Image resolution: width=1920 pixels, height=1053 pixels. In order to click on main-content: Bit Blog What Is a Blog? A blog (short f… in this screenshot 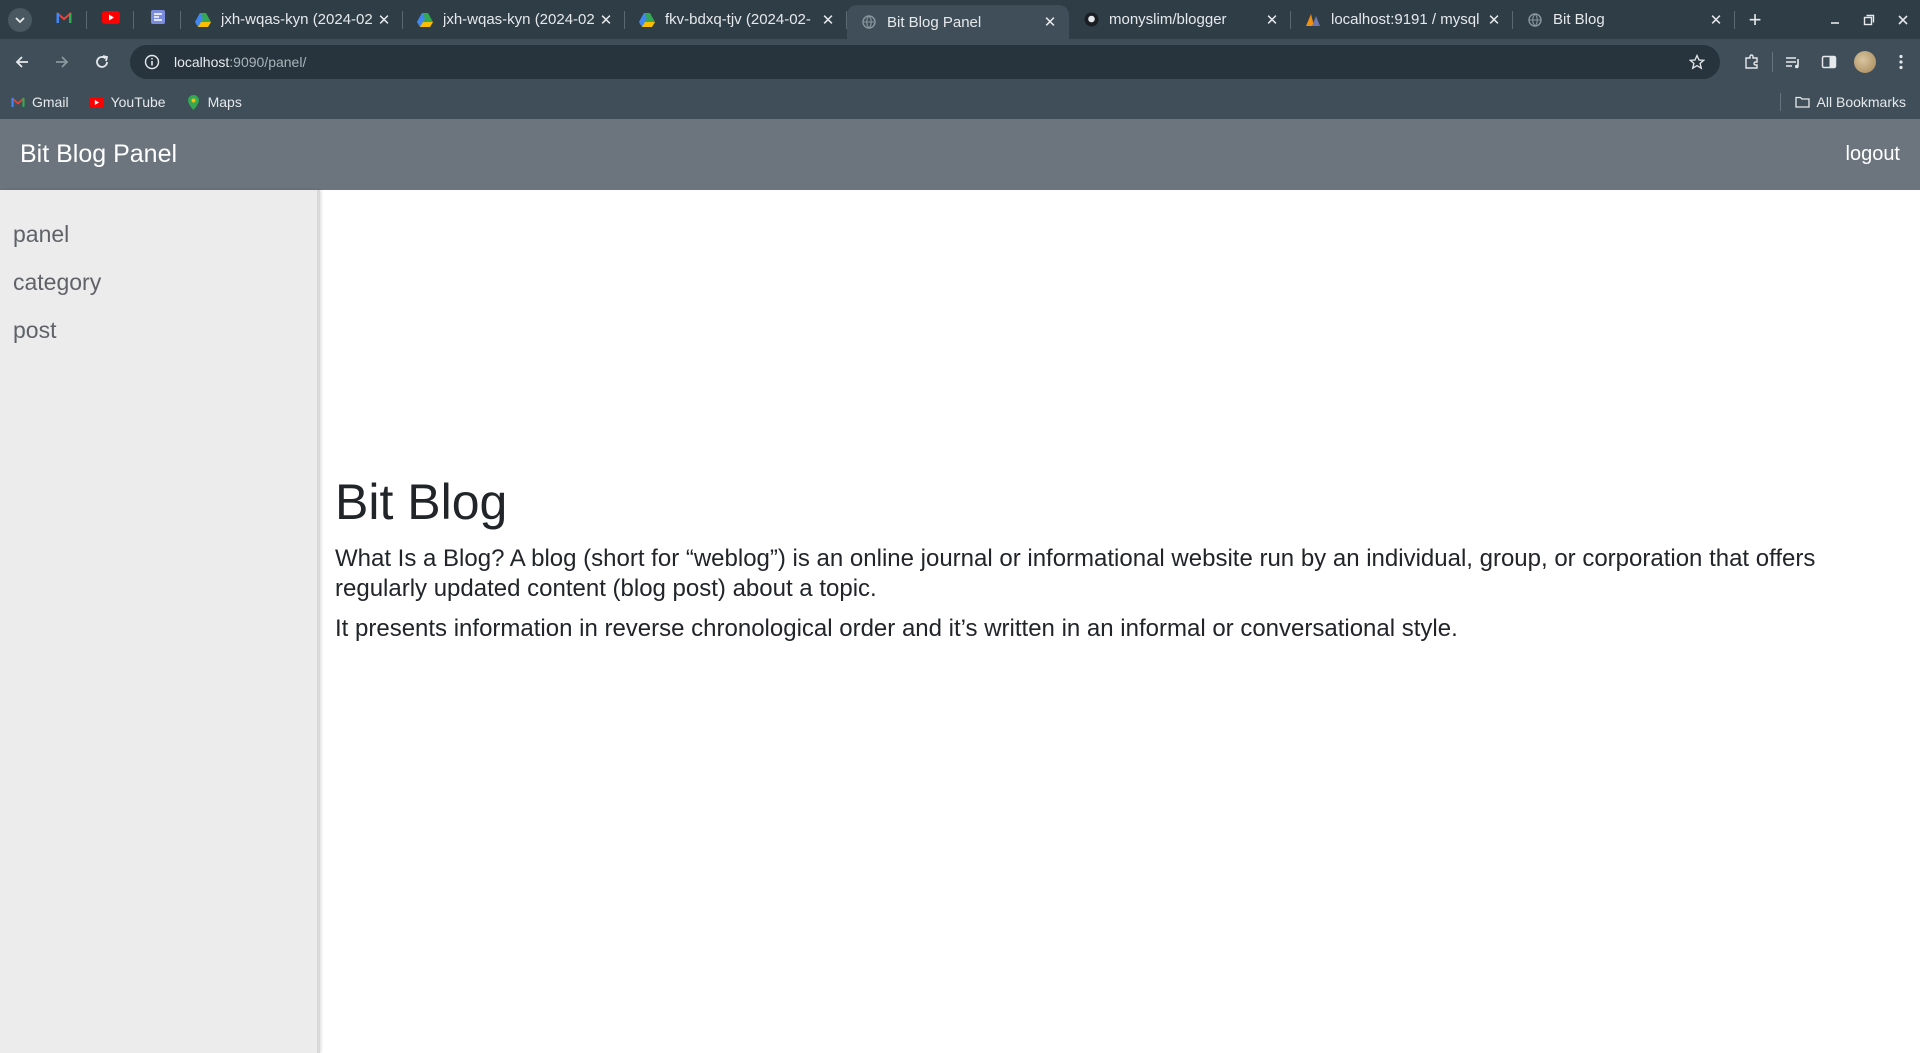, I will do `click(1120, 564)`.